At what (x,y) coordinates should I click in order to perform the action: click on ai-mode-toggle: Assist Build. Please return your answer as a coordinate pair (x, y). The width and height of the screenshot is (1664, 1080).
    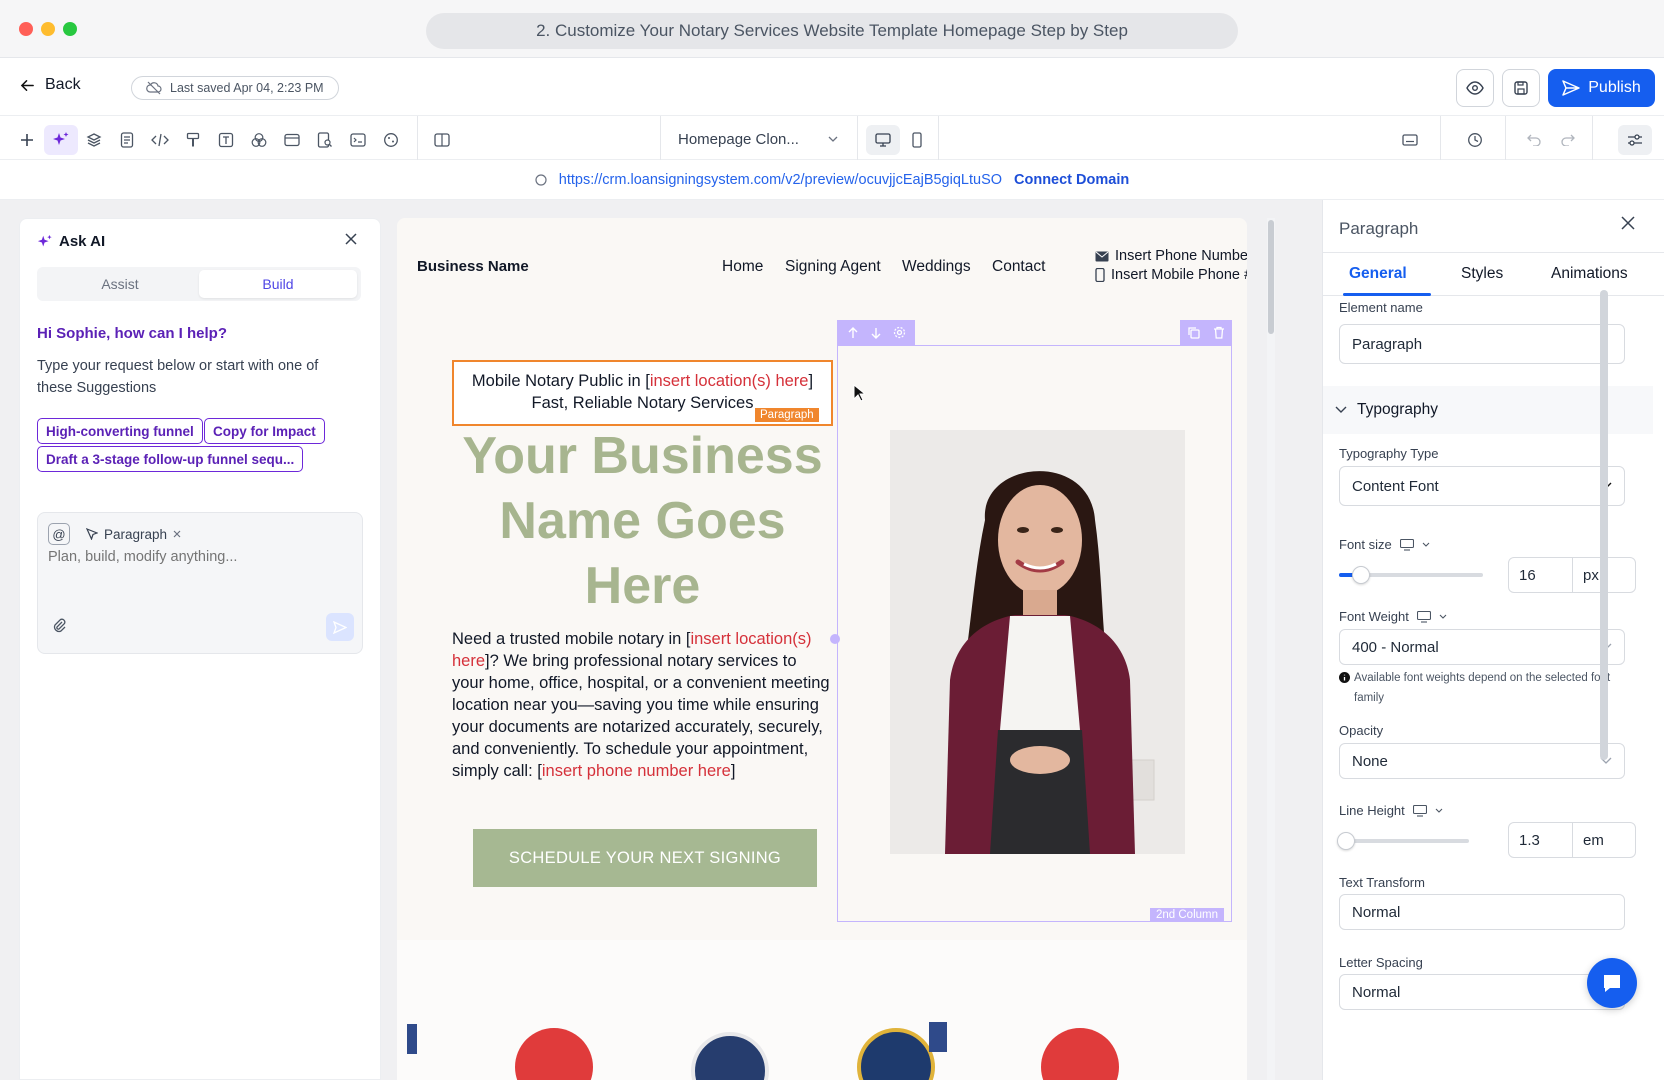
    Looking at the image, I should click on (199, 284).